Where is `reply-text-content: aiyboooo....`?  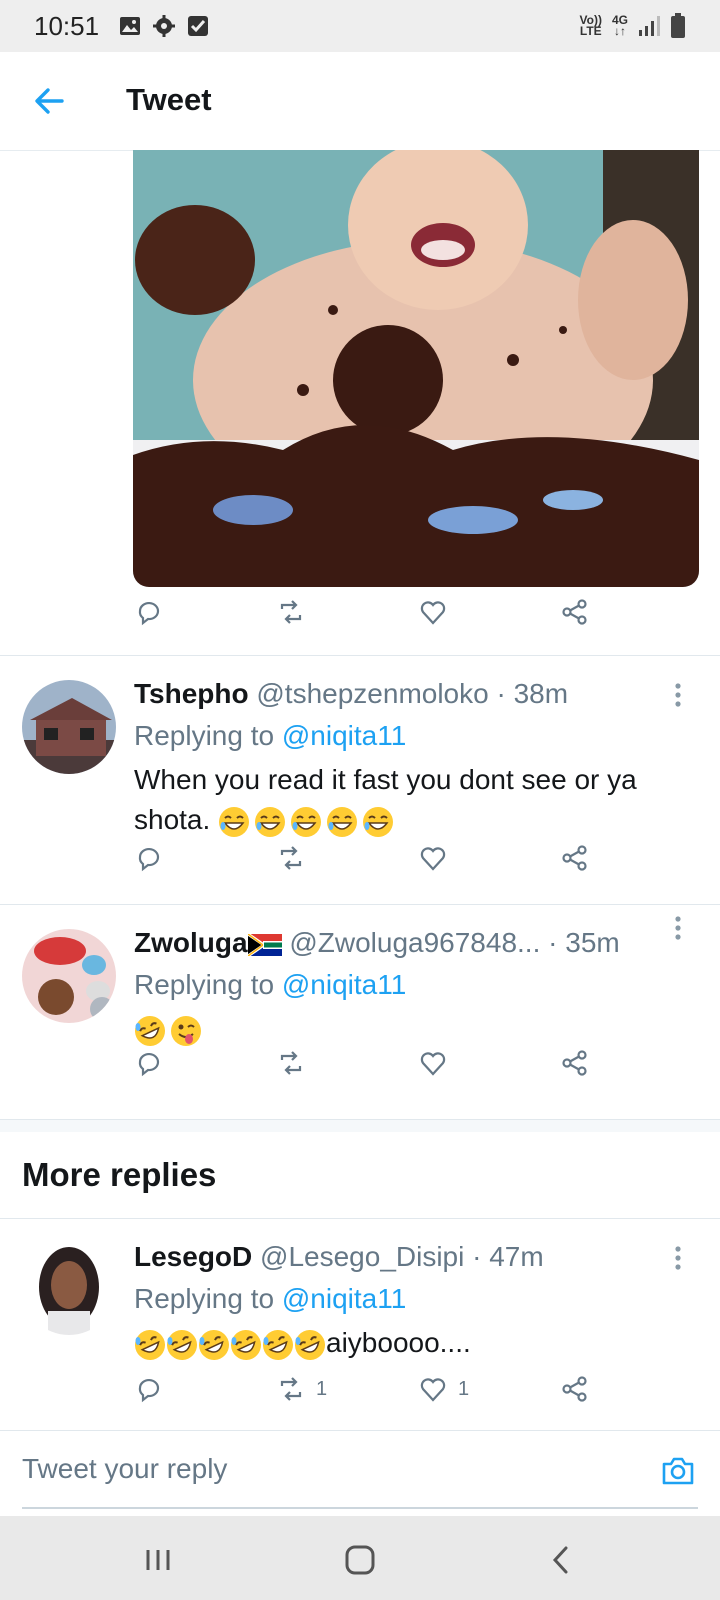
reply-text-content: aiyboooo.... is located at coordinates (398, 1342).